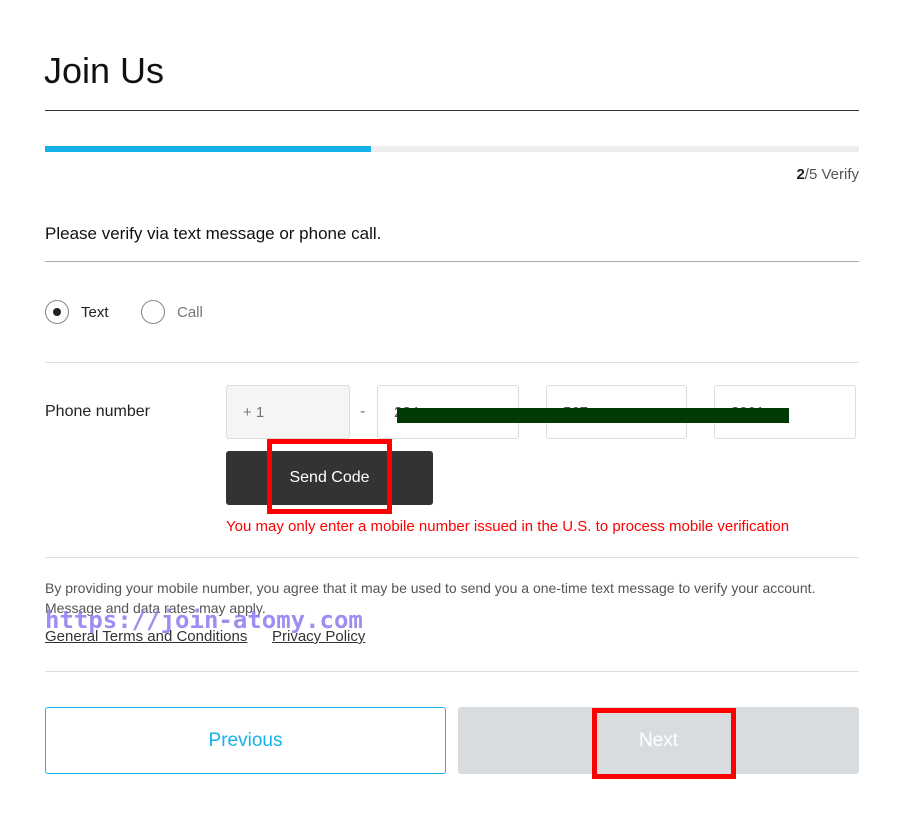 This screenshot has height=816, width=900. Describe the element at coordinates (318, 636) in the screenshot. I see `privacy-link: Privacy Policy` at that location.